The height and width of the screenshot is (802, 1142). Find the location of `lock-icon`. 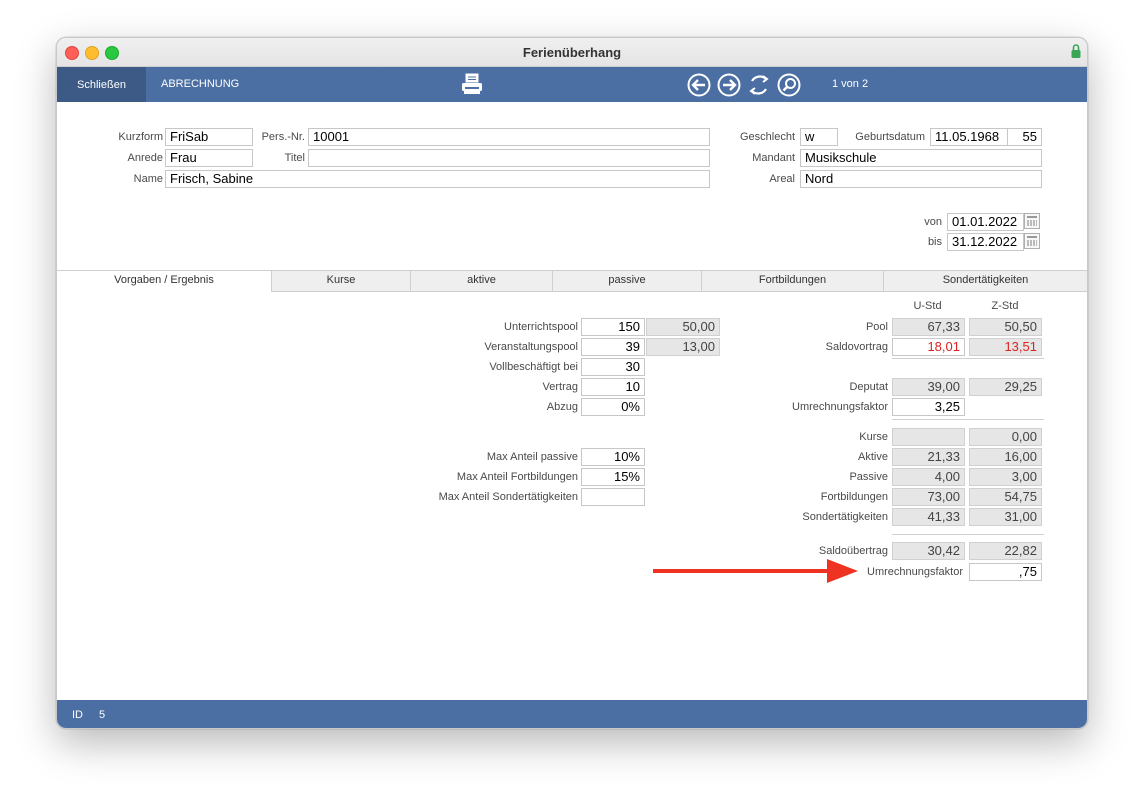

lock-icon is located at coordinates (1076, 51).